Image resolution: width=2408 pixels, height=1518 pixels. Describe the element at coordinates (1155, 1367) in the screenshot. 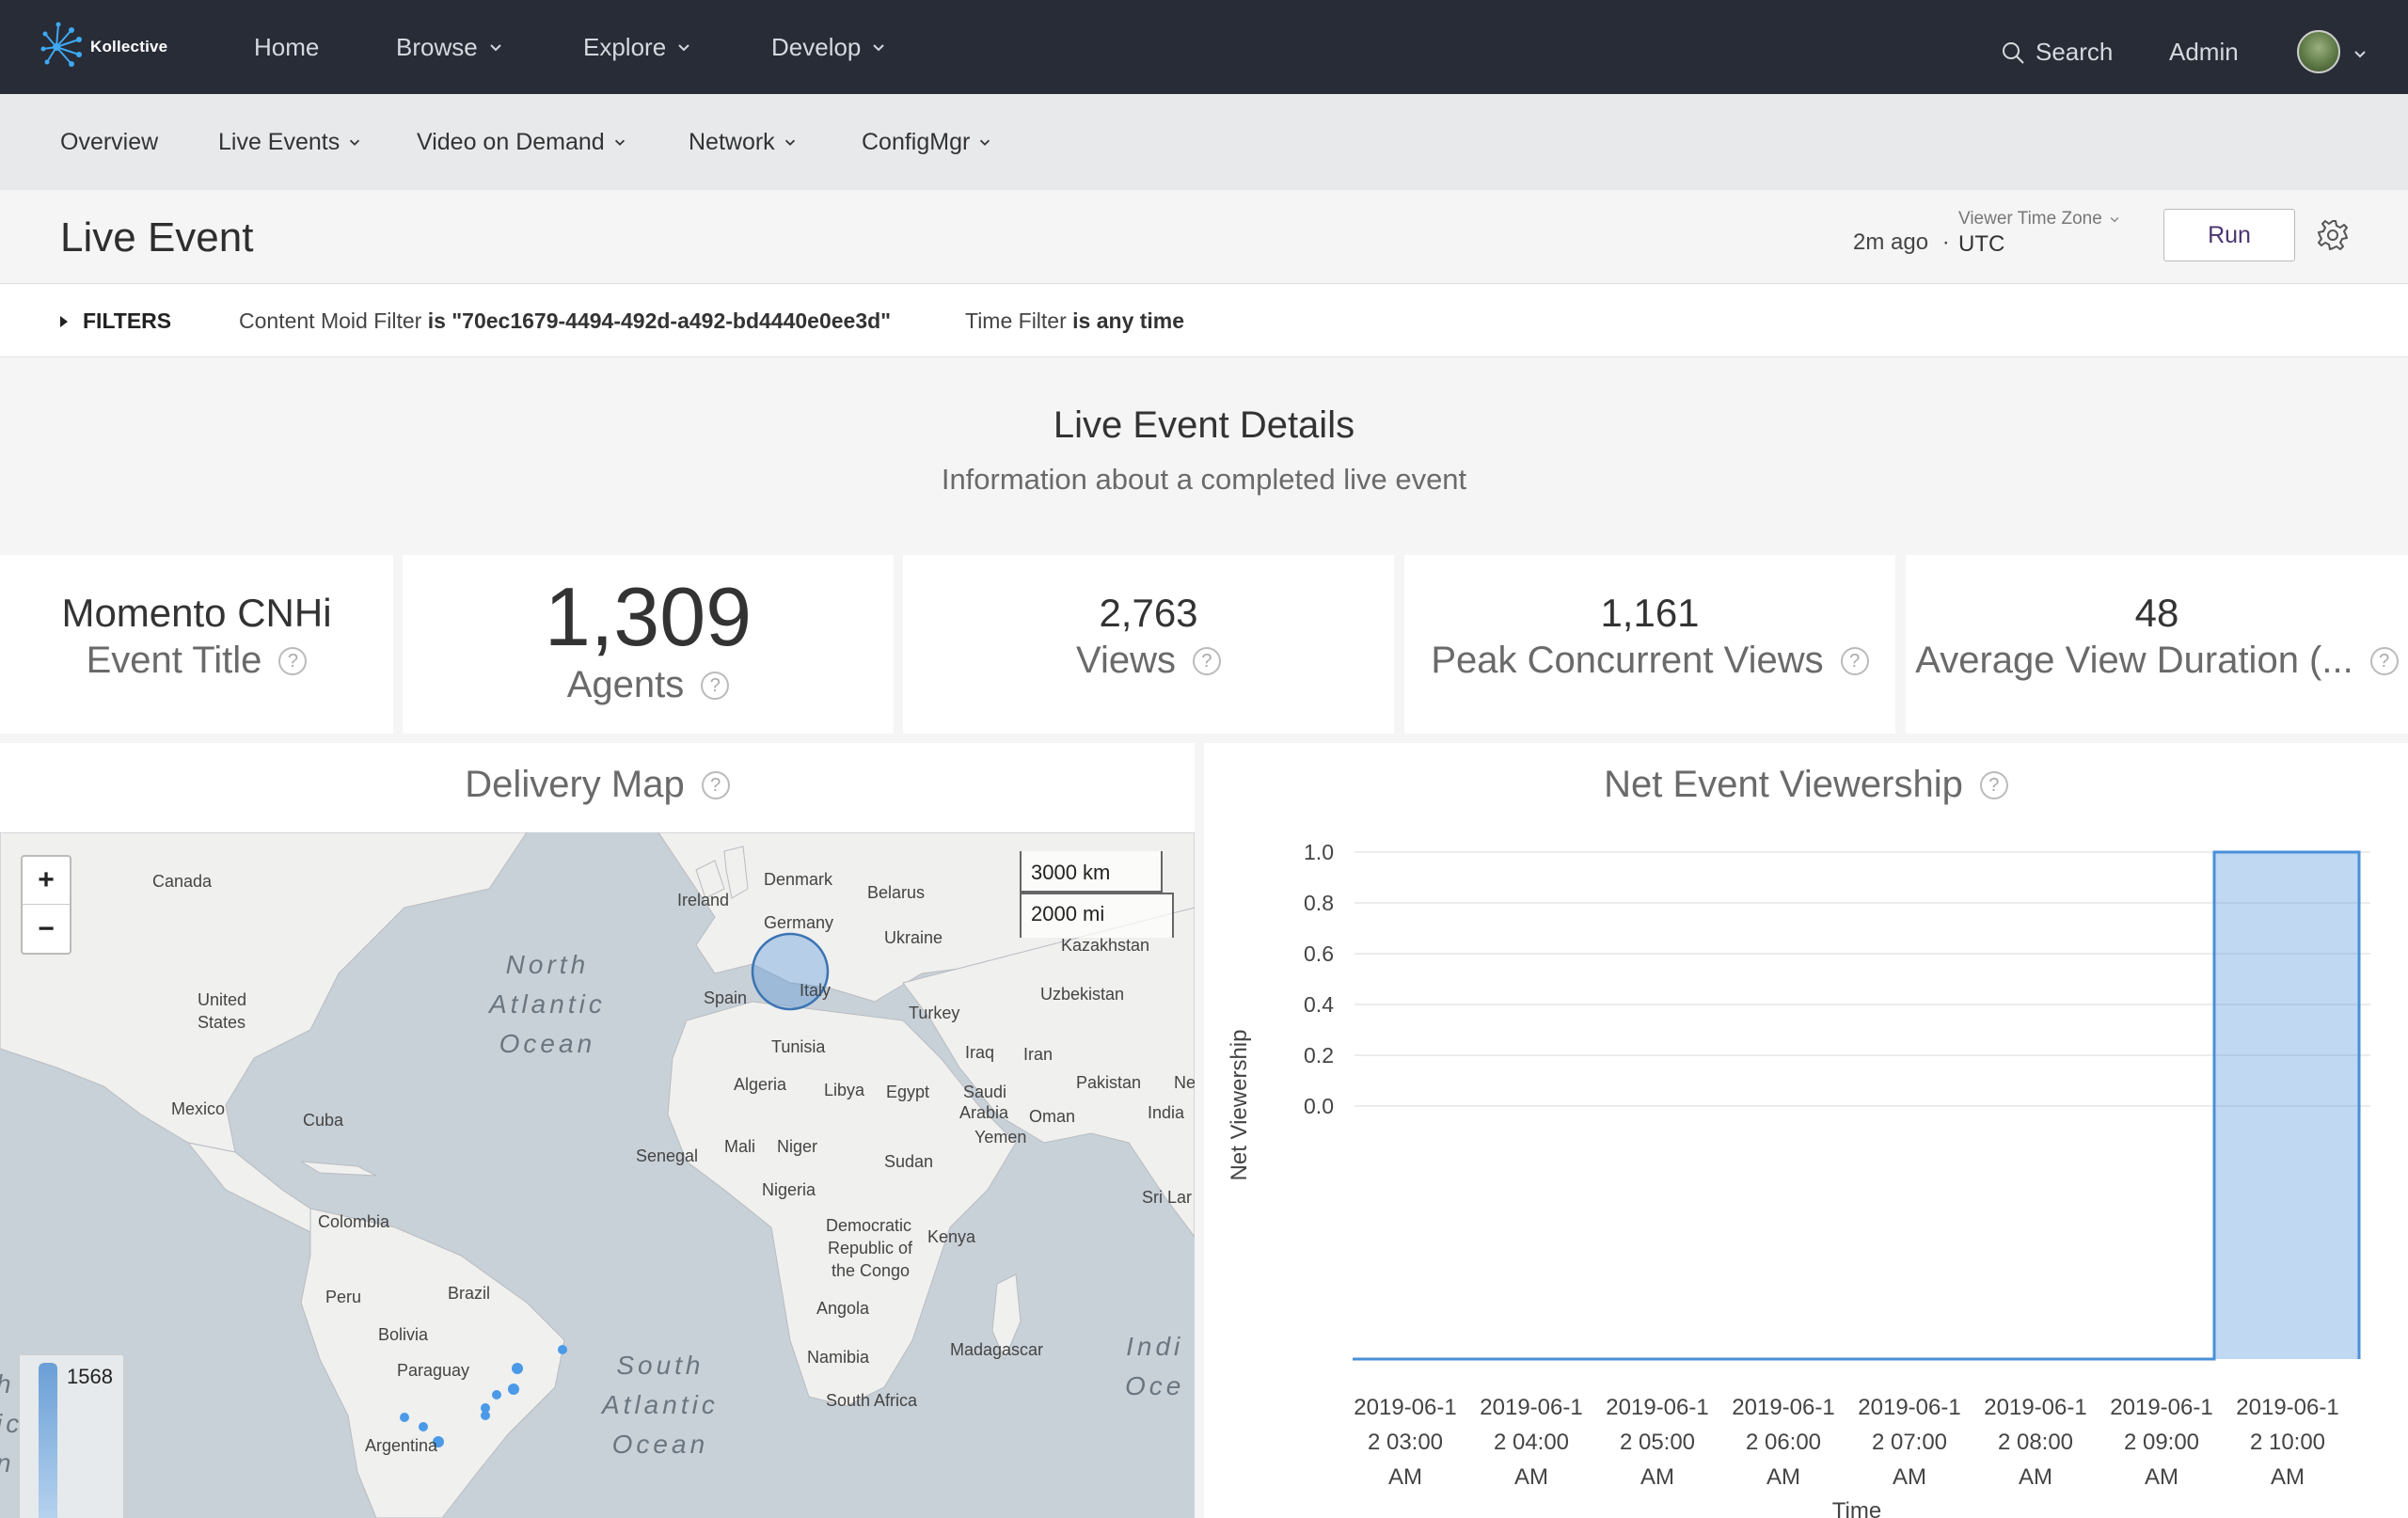

I see `ocean-label: Indi Oce` at that location.